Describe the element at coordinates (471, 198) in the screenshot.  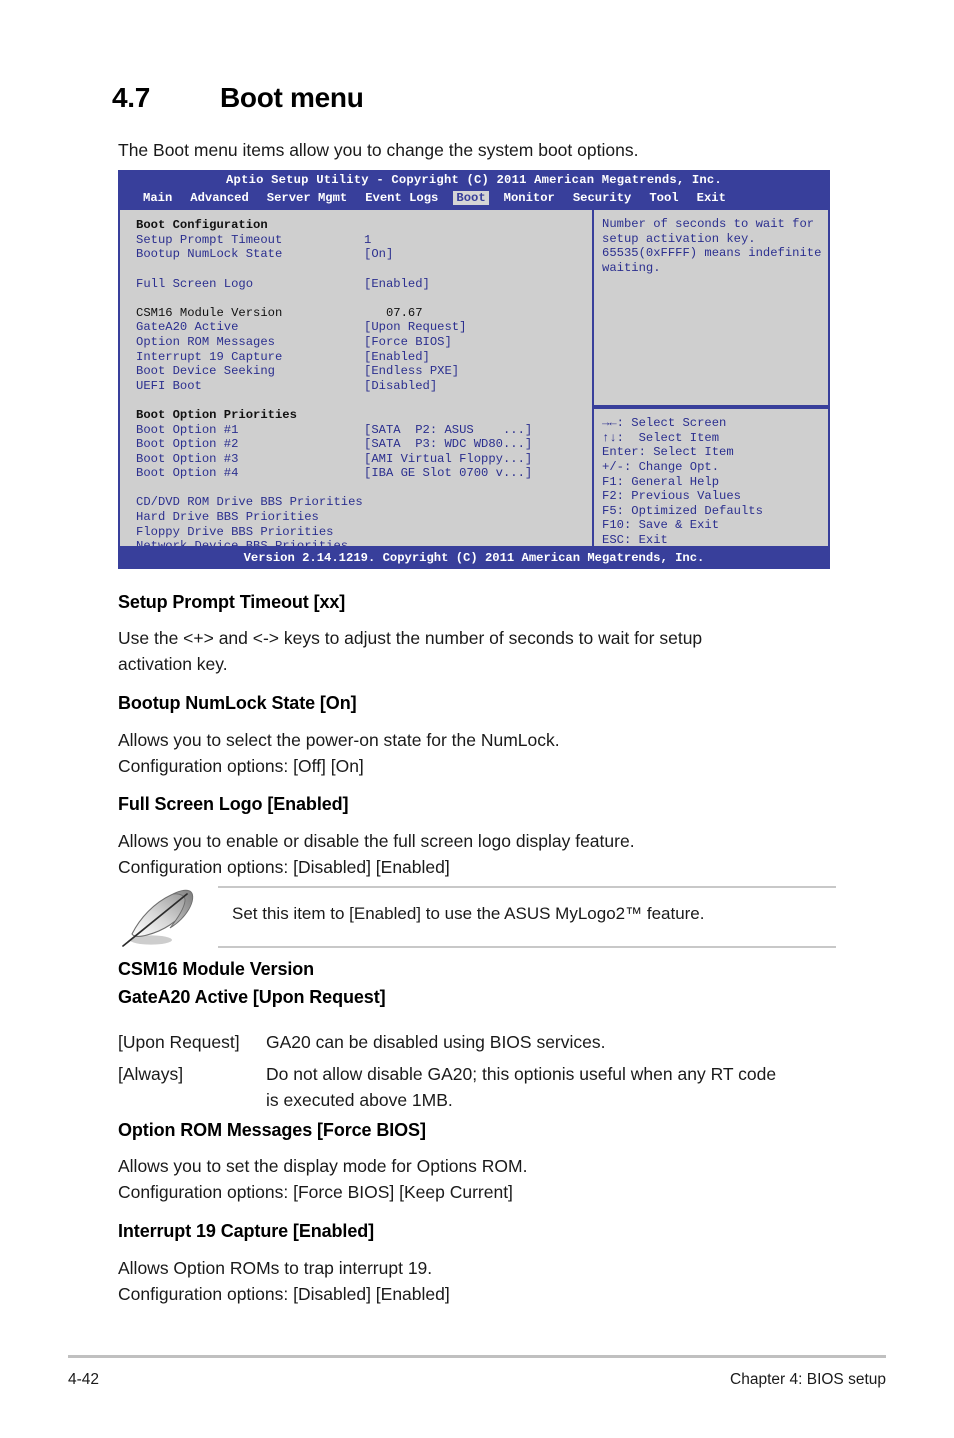
I see `bios-menu-tab-boot: Boot` at that location.